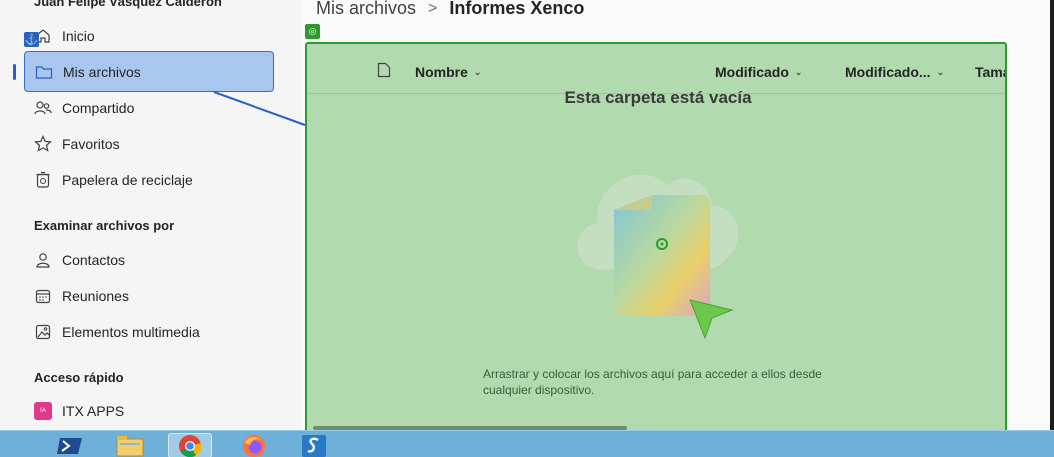  I want to click on taskbar-app-s, so click(314, 445).